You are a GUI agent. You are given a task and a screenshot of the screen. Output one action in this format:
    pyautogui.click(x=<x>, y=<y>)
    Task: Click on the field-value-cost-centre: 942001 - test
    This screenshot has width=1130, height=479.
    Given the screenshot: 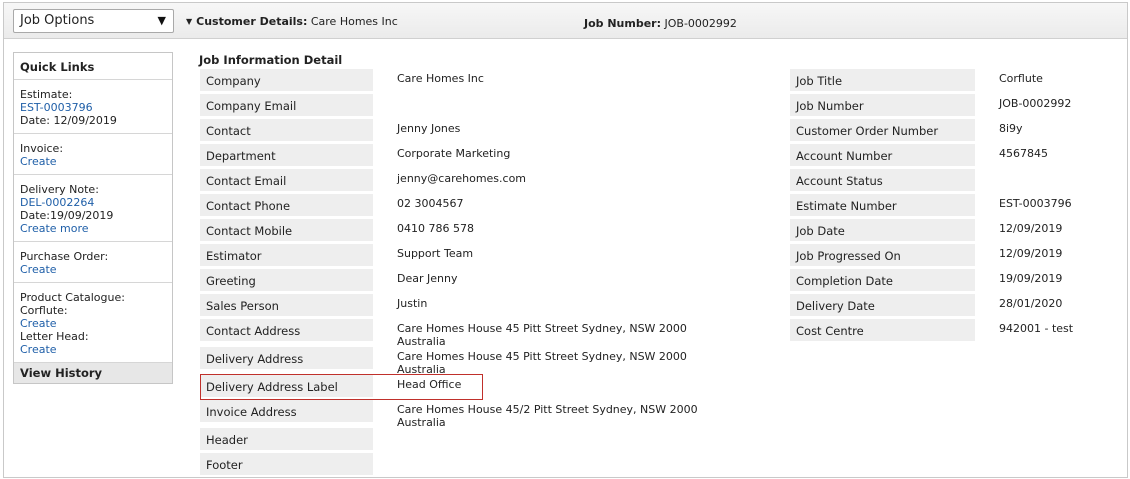 What is the action you would take?
    pyautogui.click(x=1036, y=328)
    